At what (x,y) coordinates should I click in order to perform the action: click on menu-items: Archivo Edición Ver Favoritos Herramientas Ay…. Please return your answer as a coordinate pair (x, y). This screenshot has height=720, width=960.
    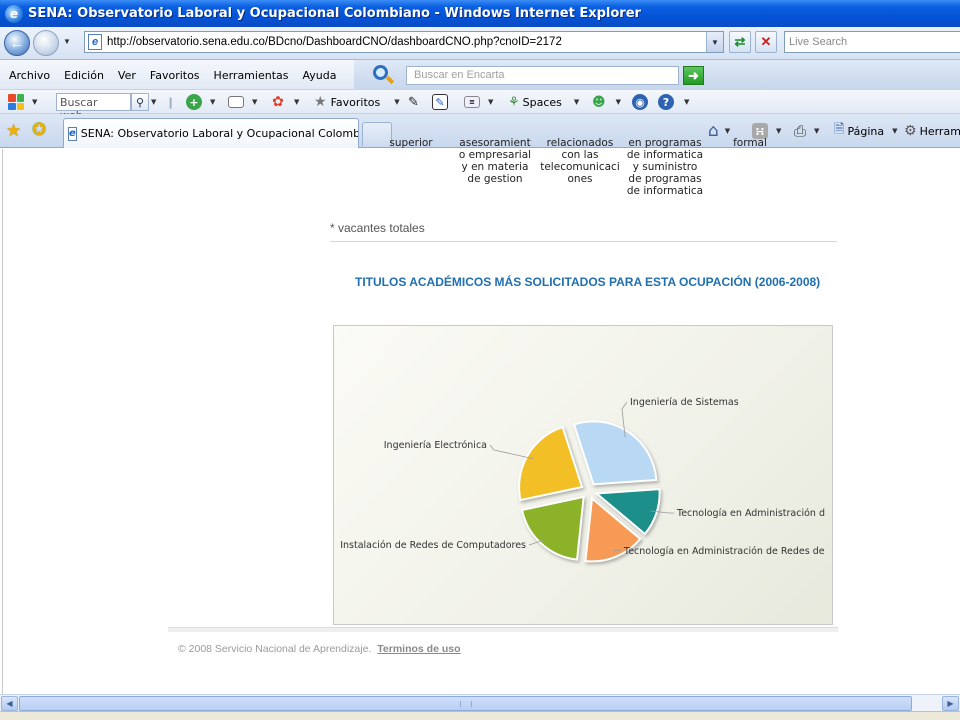
    Looking at the image, I should click on (172, 75).